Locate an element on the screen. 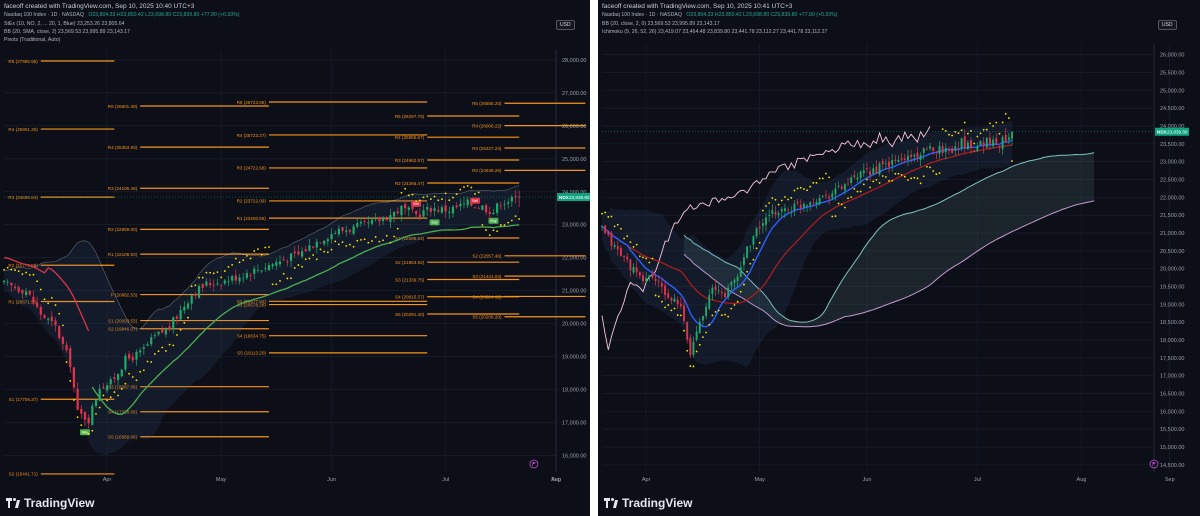 The height and width of the screenshot is (516, 1200). pivot-label: R4 (25901.30) is located at coordinates (23, 129).